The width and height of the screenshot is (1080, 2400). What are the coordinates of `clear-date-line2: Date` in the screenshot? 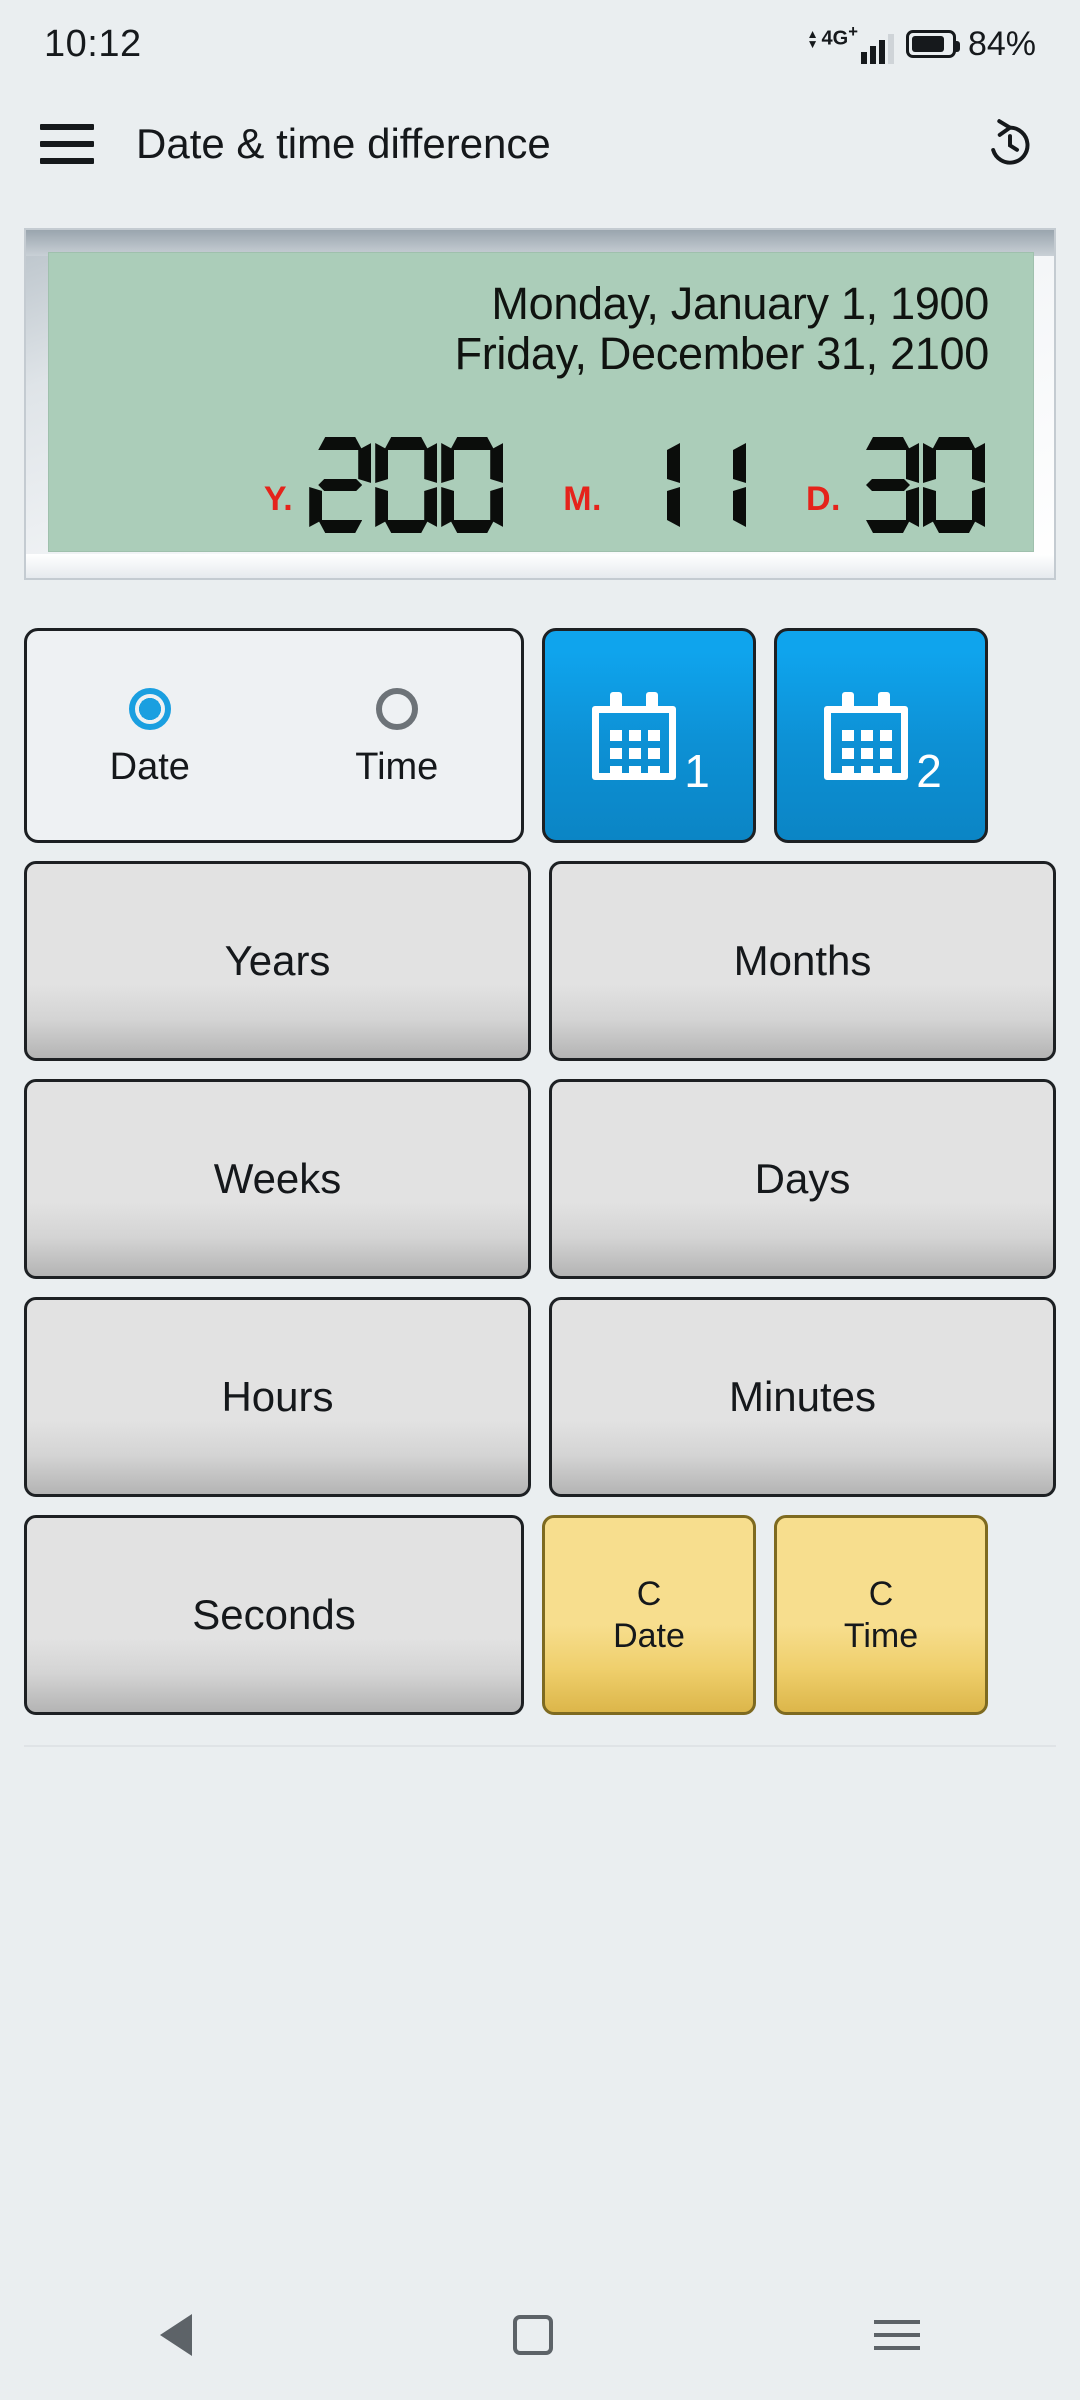 It's located at (649, 1636).